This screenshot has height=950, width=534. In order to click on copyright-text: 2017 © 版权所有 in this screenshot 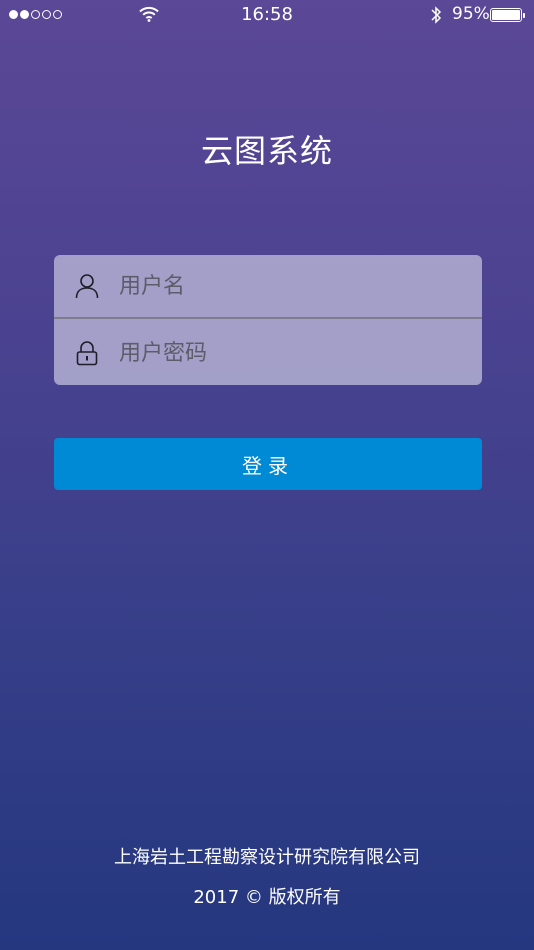, I will do `click(267, 897)`.